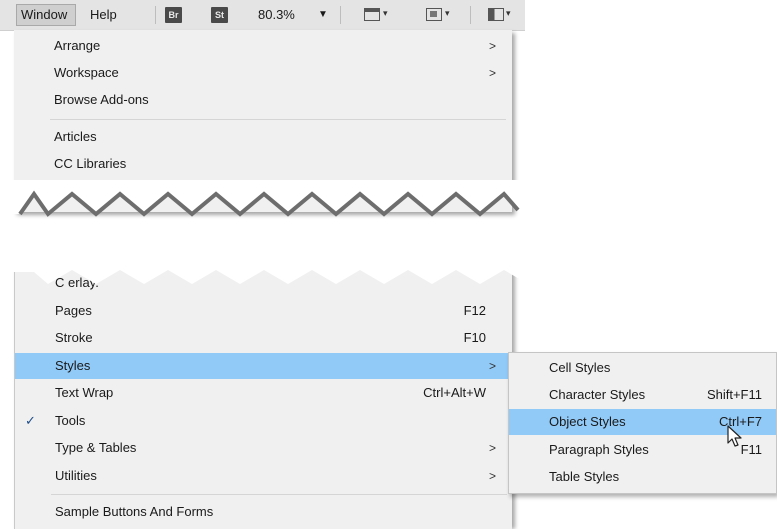 This screenshot has height=529, width=777. Describe the element at coordinates (263, 46) in the screenshot. I see `menu-item-arrange: Arrange >` at that location.